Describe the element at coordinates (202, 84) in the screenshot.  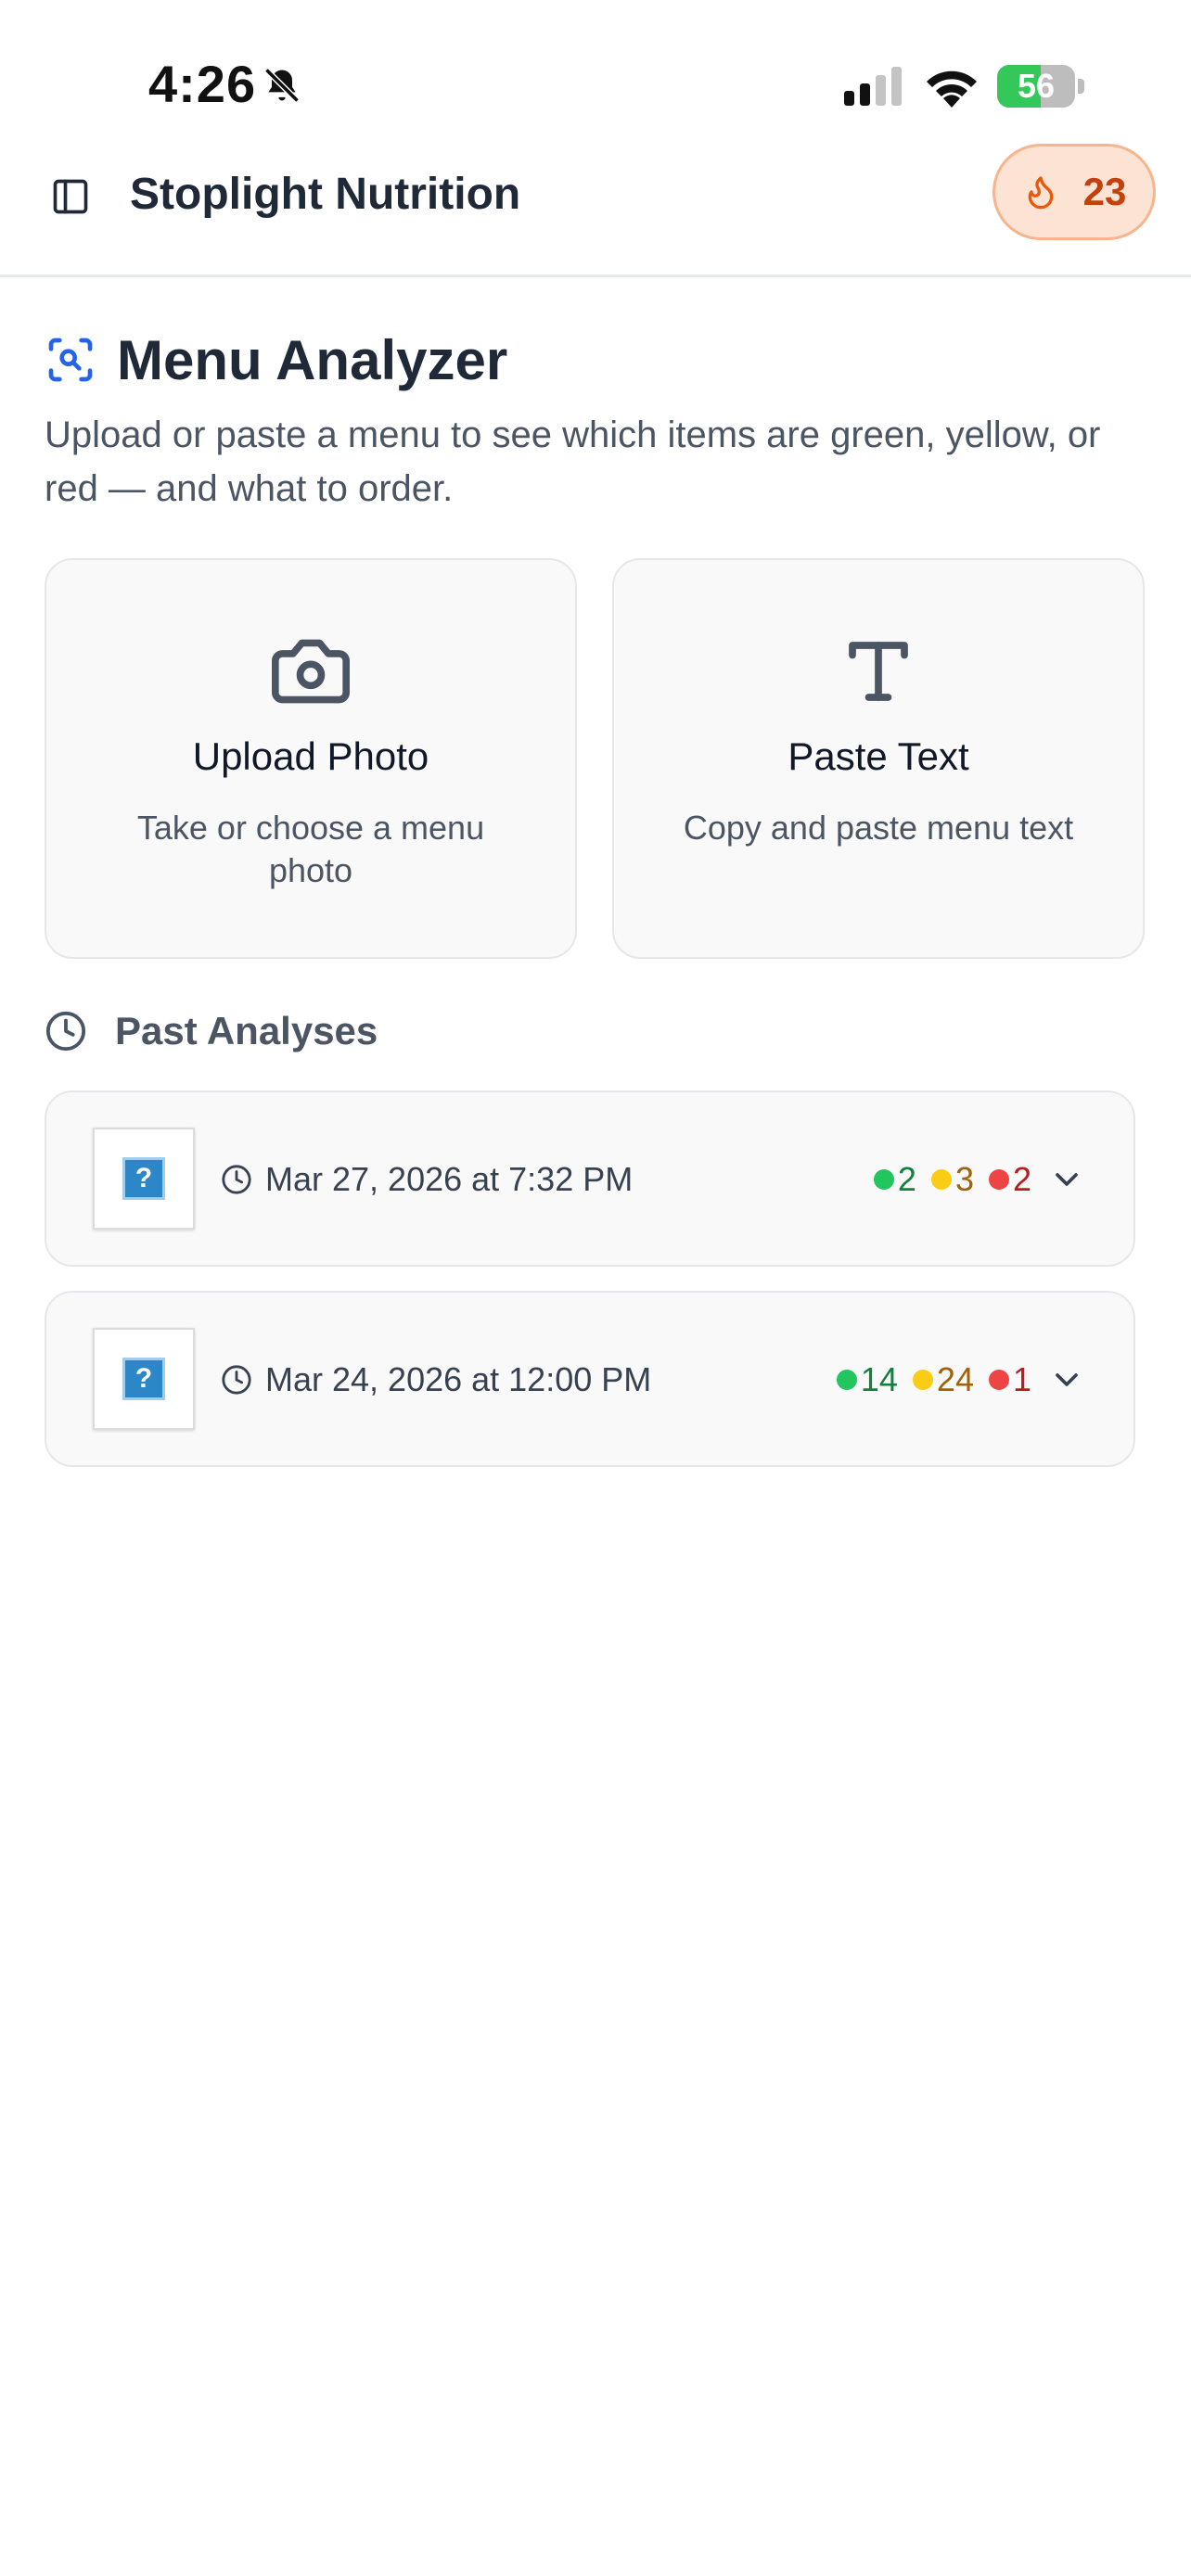
I see `status-time: 4:26` at that location.